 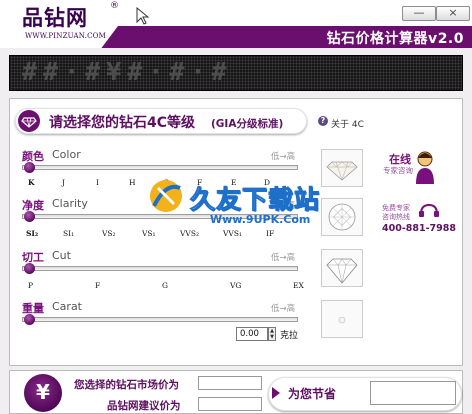 I want to click on clarity-label-en: Clarity, so click(x=70, y=203).